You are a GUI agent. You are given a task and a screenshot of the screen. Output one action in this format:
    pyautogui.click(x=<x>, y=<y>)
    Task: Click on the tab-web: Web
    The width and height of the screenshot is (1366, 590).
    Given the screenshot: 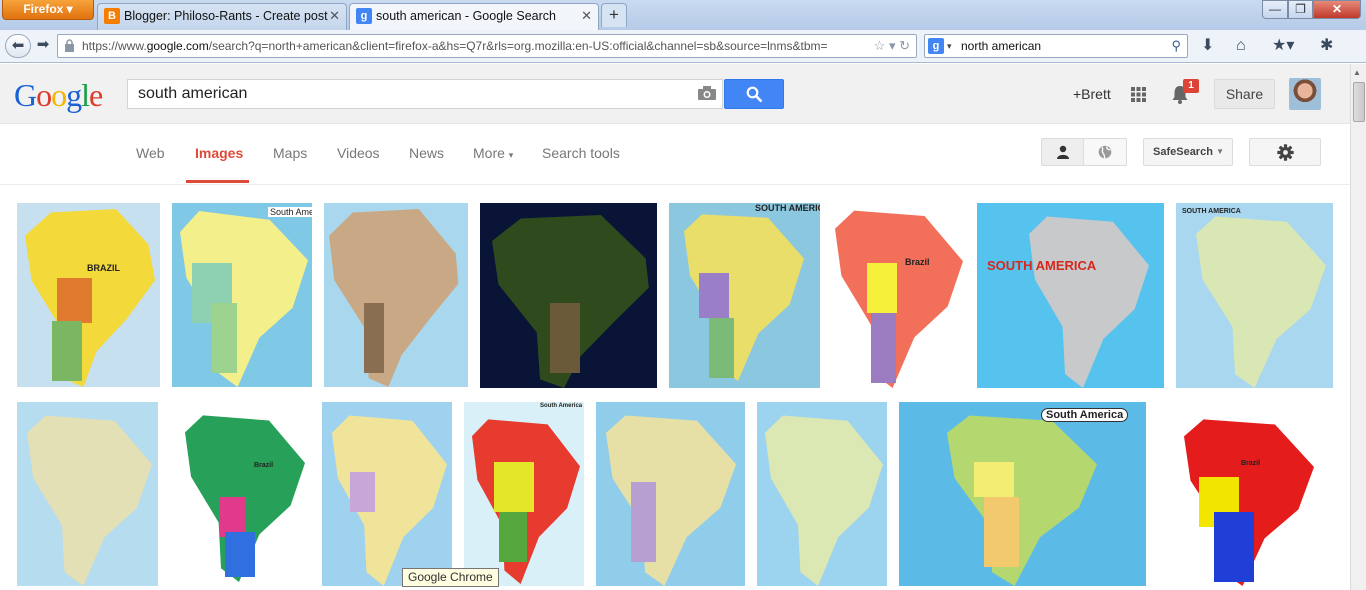 What is the action you would take?
    pyautogui.click(x=150, y=153)
    